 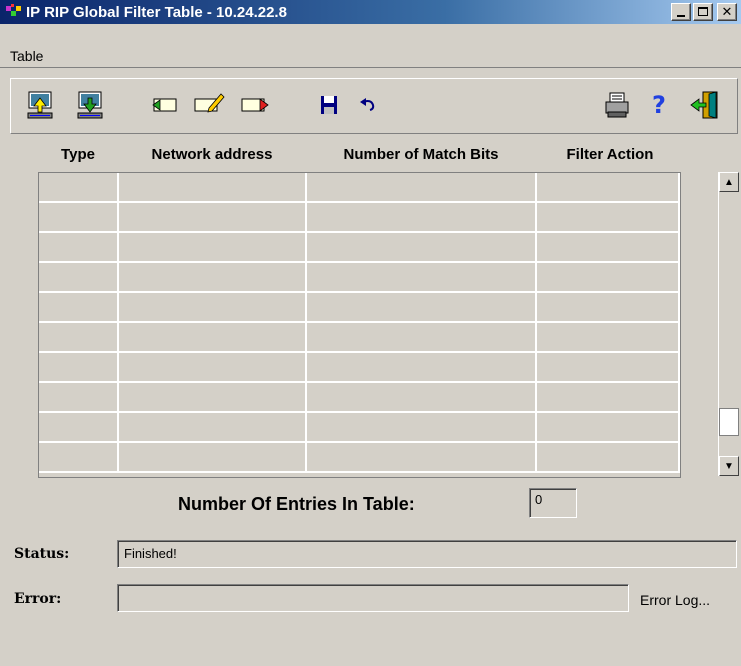 I want to click on maximize-button, so click(x=703, y=12).